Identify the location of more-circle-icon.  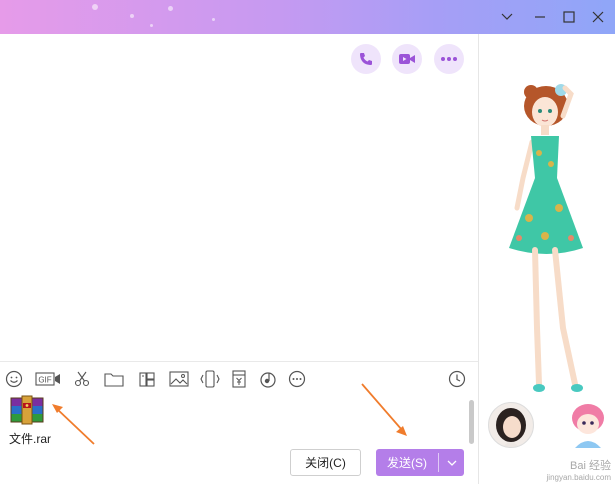
(297, 379).